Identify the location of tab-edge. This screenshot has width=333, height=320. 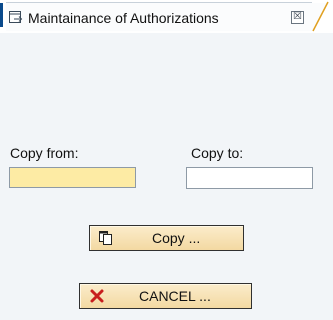
(317, 16).